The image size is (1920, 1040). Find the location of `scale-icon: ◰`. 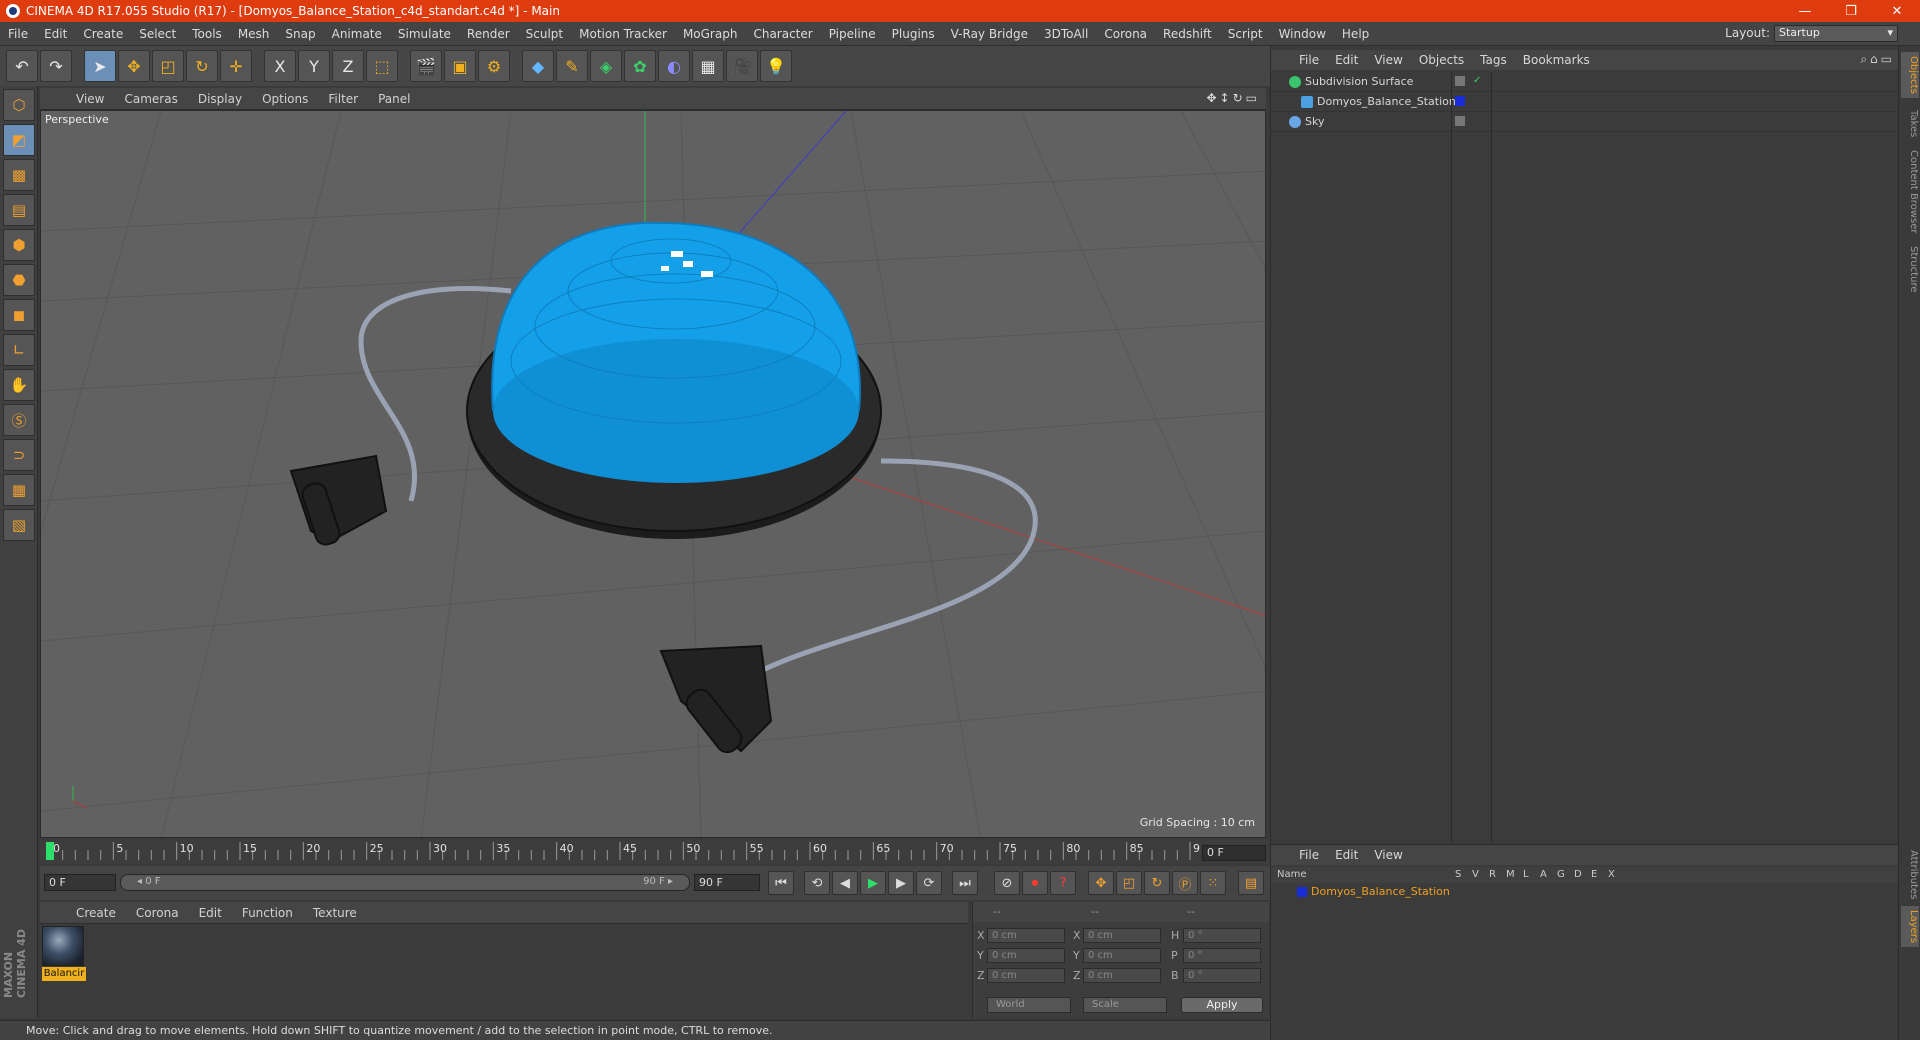

scale-icon: ◰ is located at coordinates (168, 66).